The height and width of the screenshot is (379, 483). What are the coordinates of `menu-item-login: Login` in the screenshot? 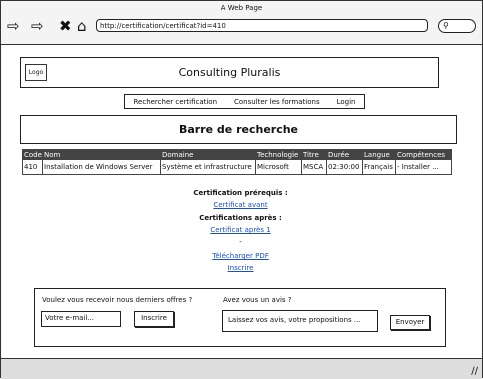 It's located at (346, 102).